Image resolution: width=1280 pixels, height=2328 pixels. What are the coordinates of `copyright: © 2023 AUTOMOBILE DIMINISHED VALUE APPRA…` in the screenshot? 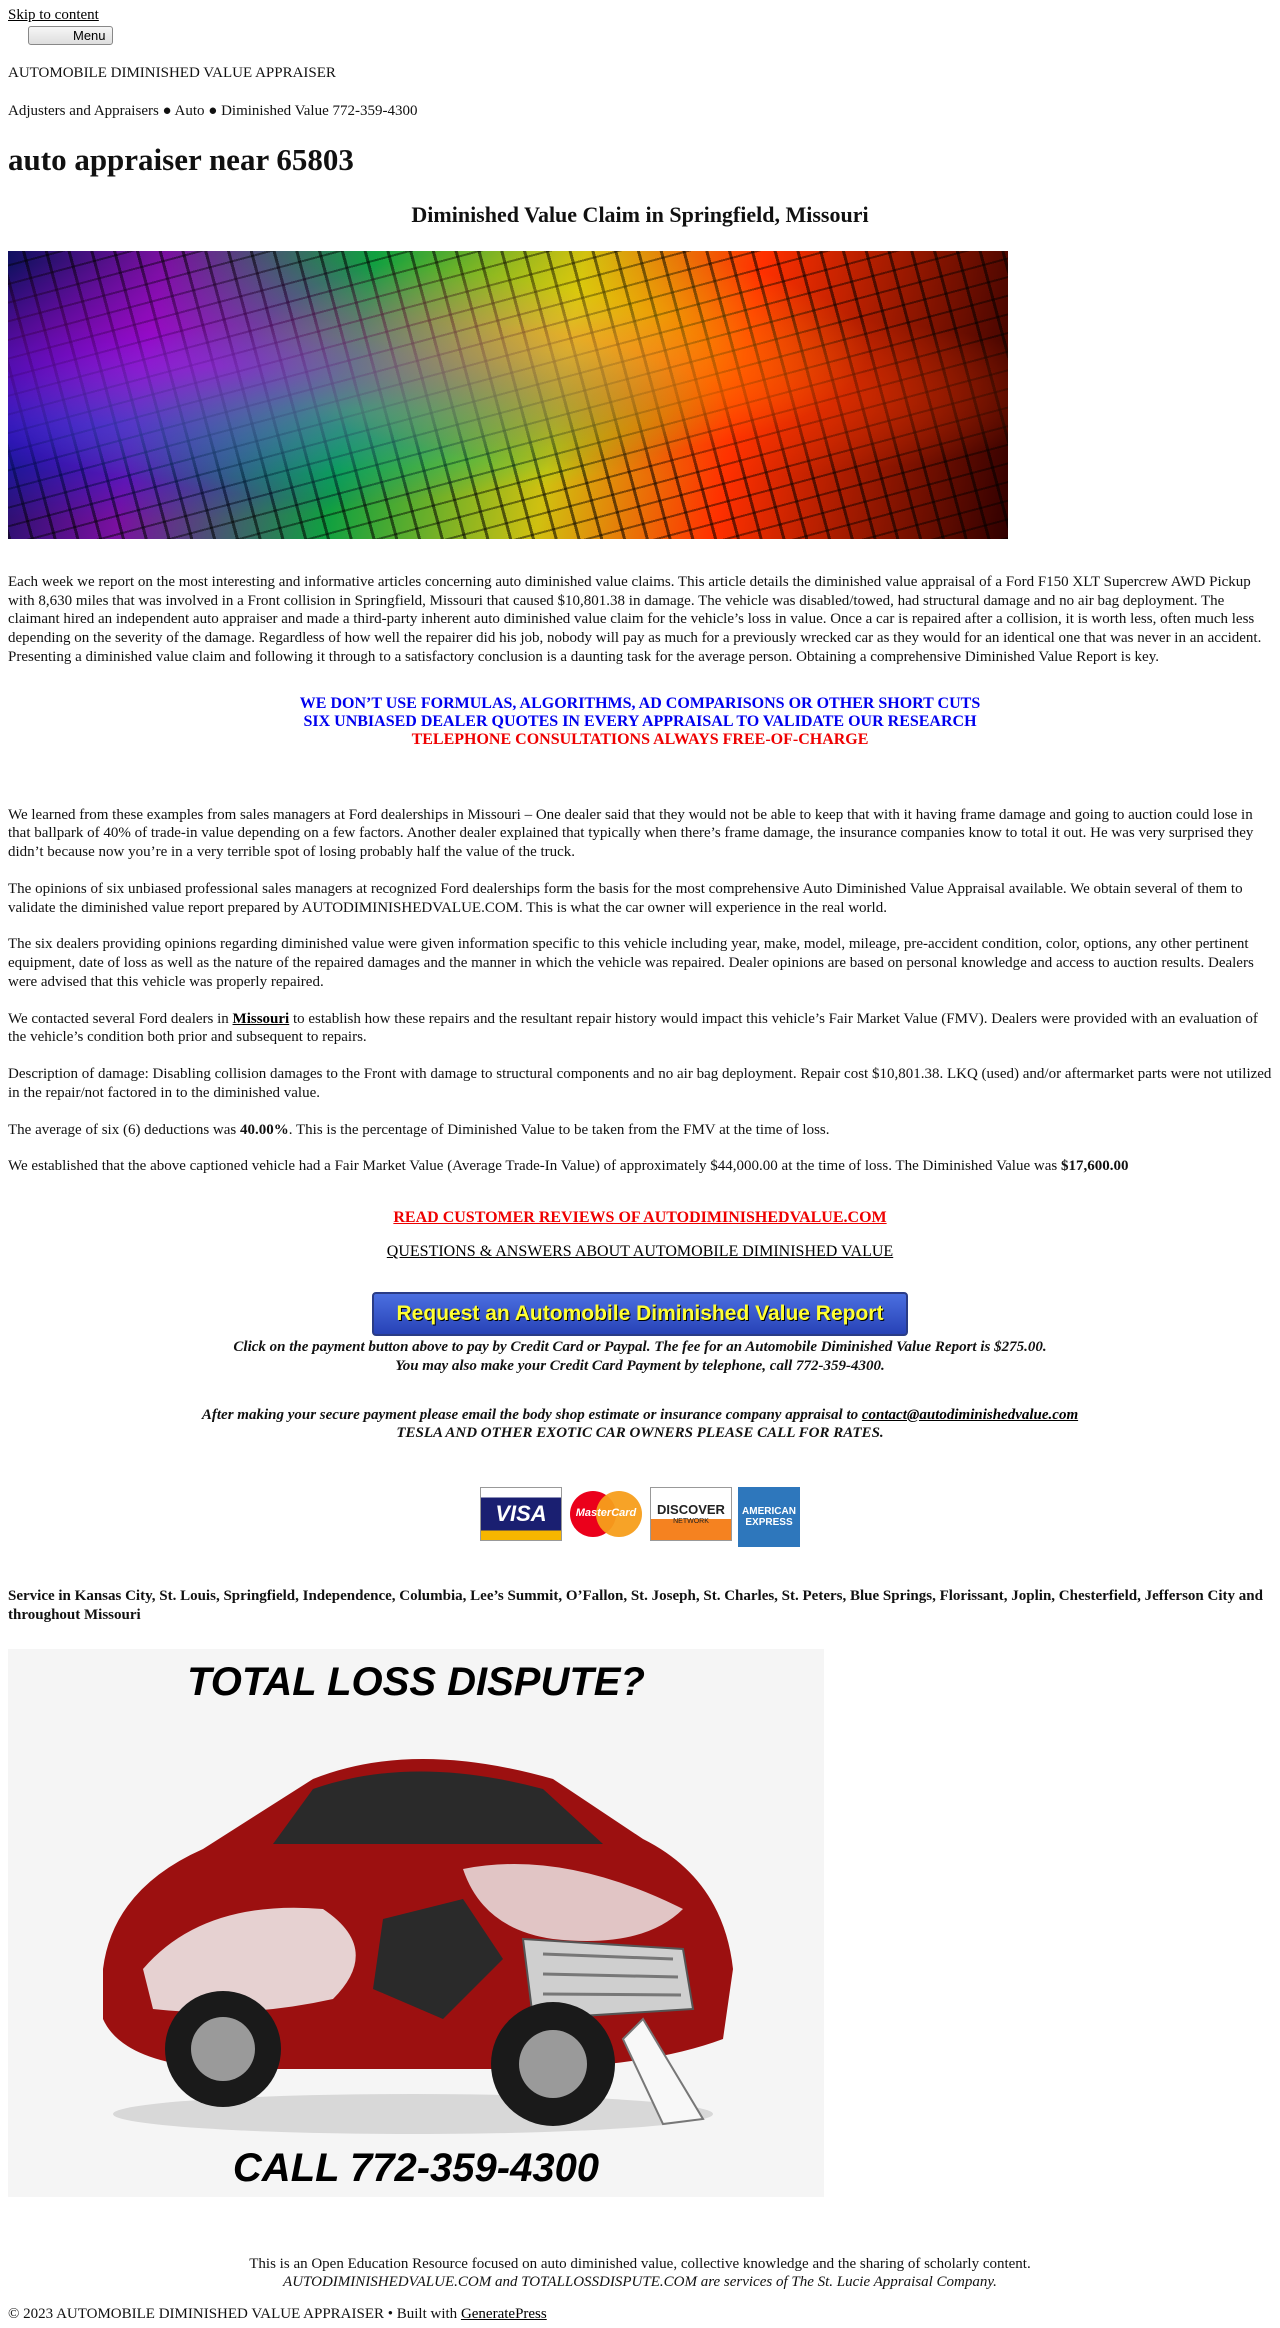 It's located at (640, 2316).